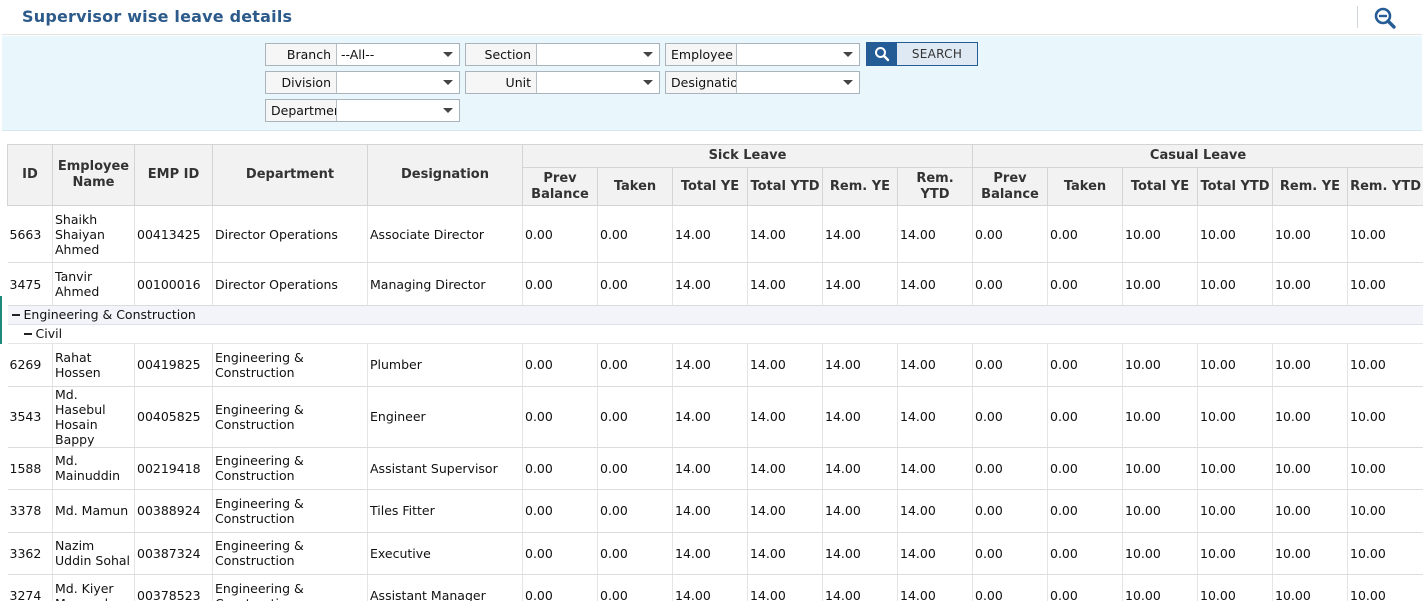 This screenshot has width=1424, height=601. I want to click on department-select, so click(398, 110).